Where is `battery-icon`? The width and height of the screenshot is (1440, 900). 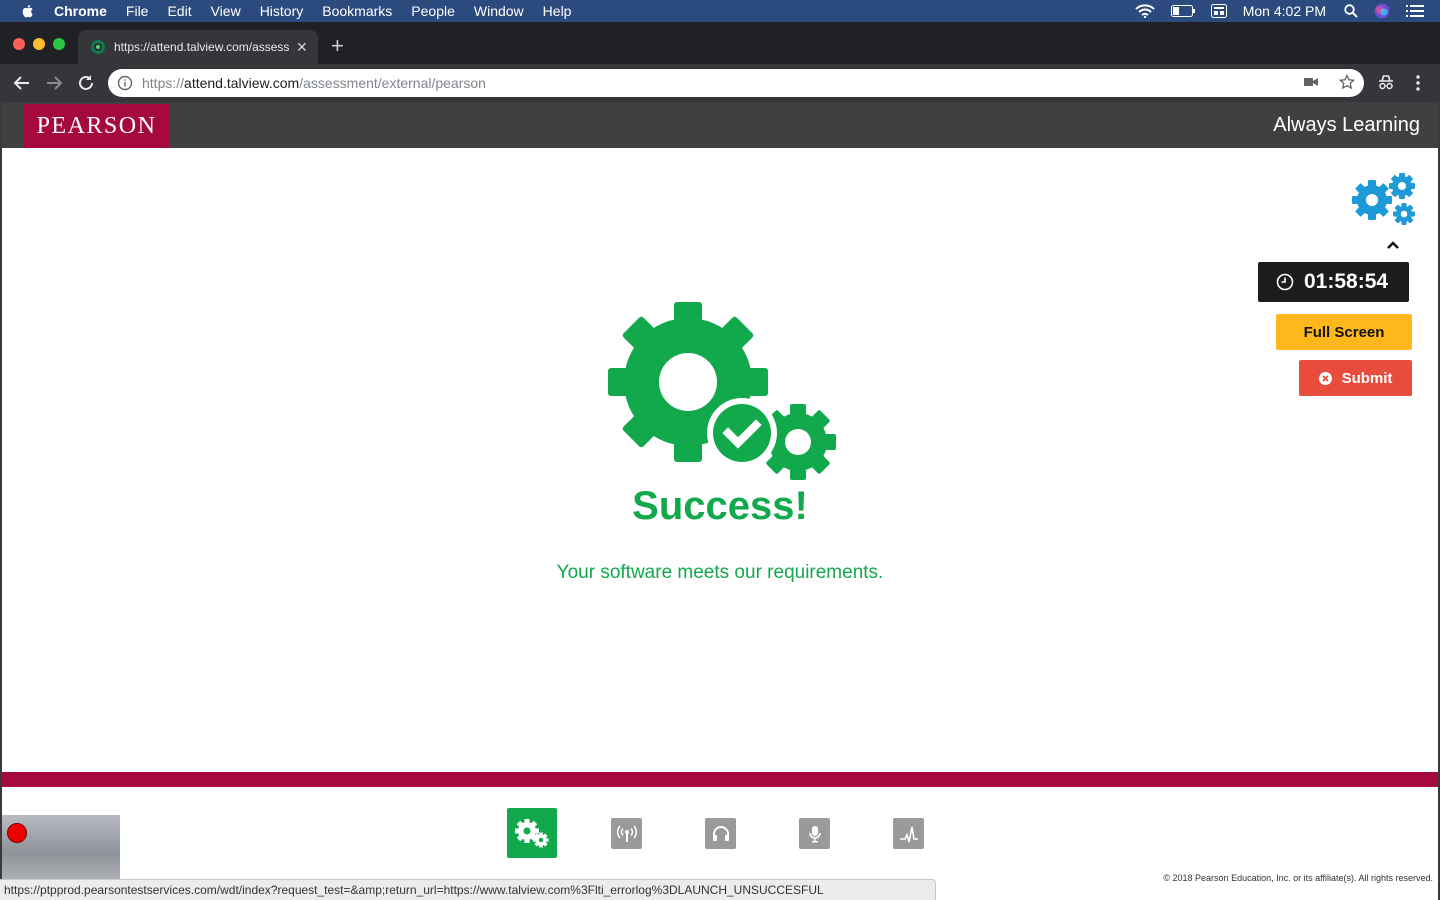 battery-icon is located at coordinates (1182, 11).